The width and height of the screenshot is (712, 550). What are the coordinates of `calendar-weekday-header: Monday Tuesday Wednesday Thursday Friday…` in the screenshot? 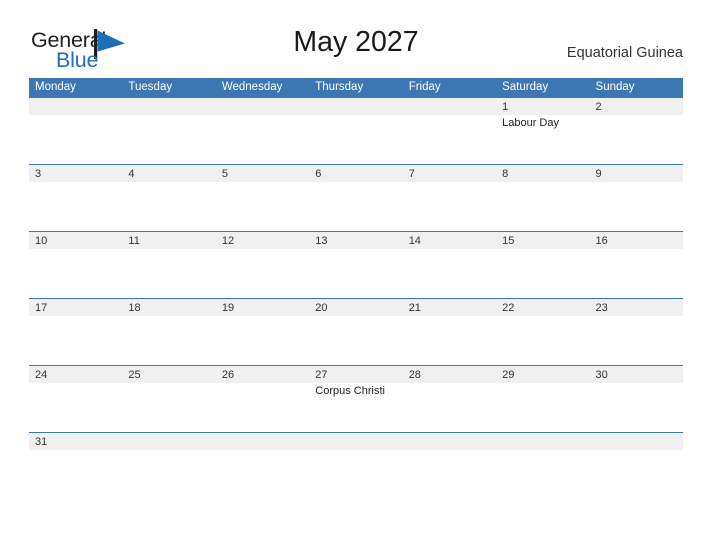 It's located at (356, 87).